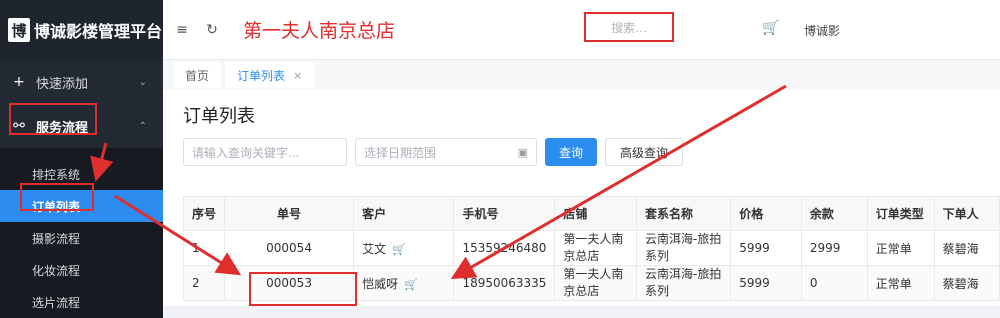 This screenshot has height=318, width=1000. I want to click on cell-index: 1, so click(204, 248).